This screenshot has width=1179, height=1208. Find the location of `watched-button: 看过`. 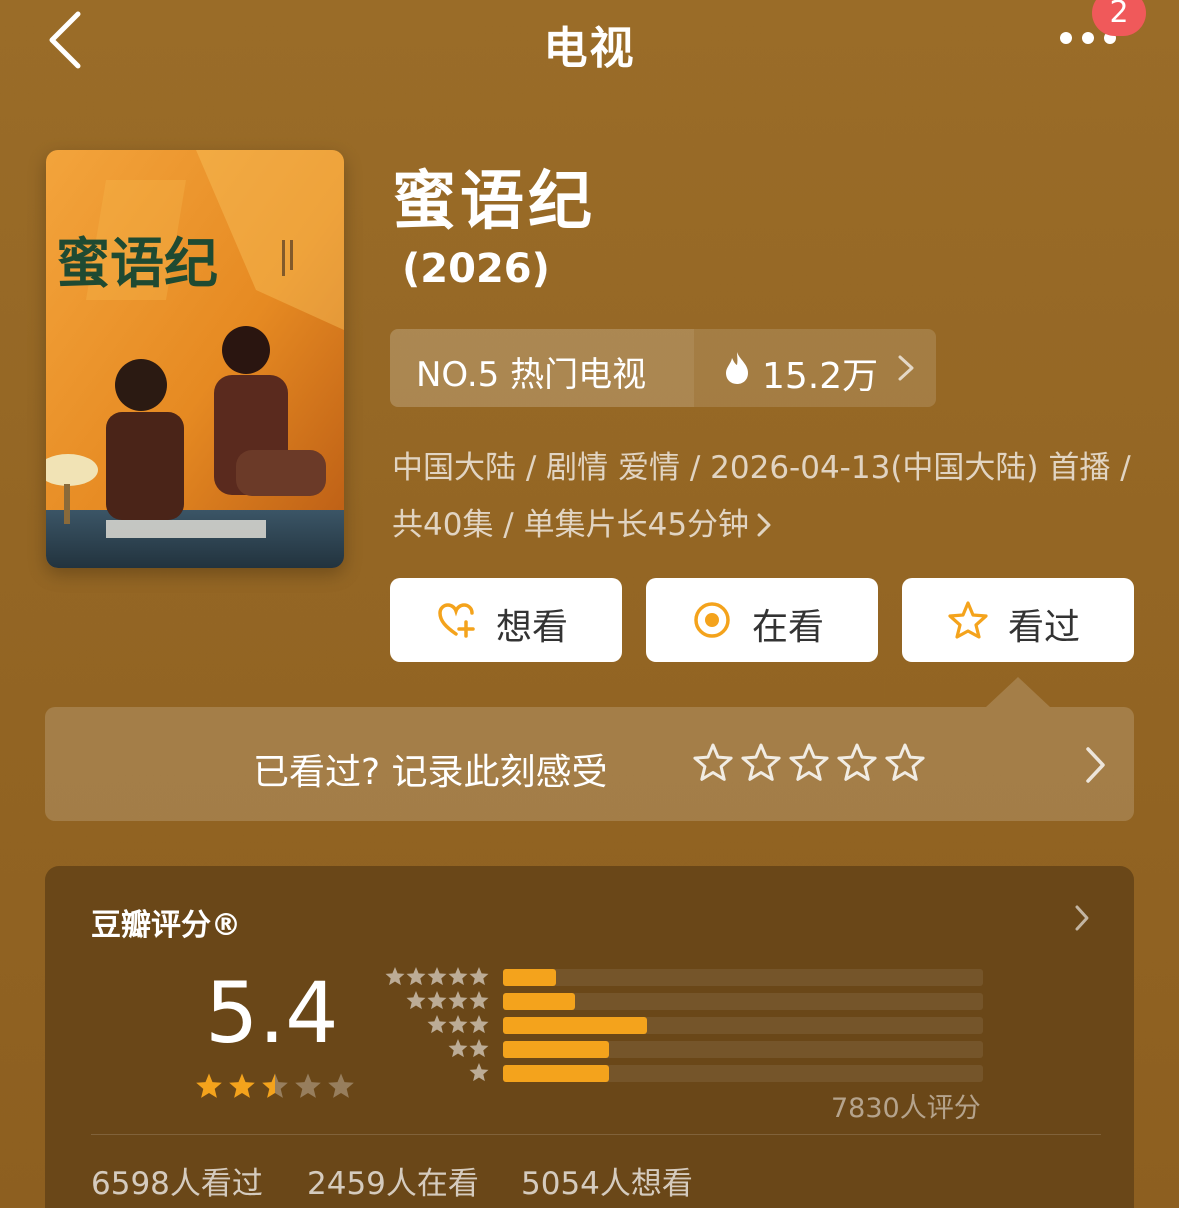

watched-button: 看过 is located at coordinates (1018, 620).